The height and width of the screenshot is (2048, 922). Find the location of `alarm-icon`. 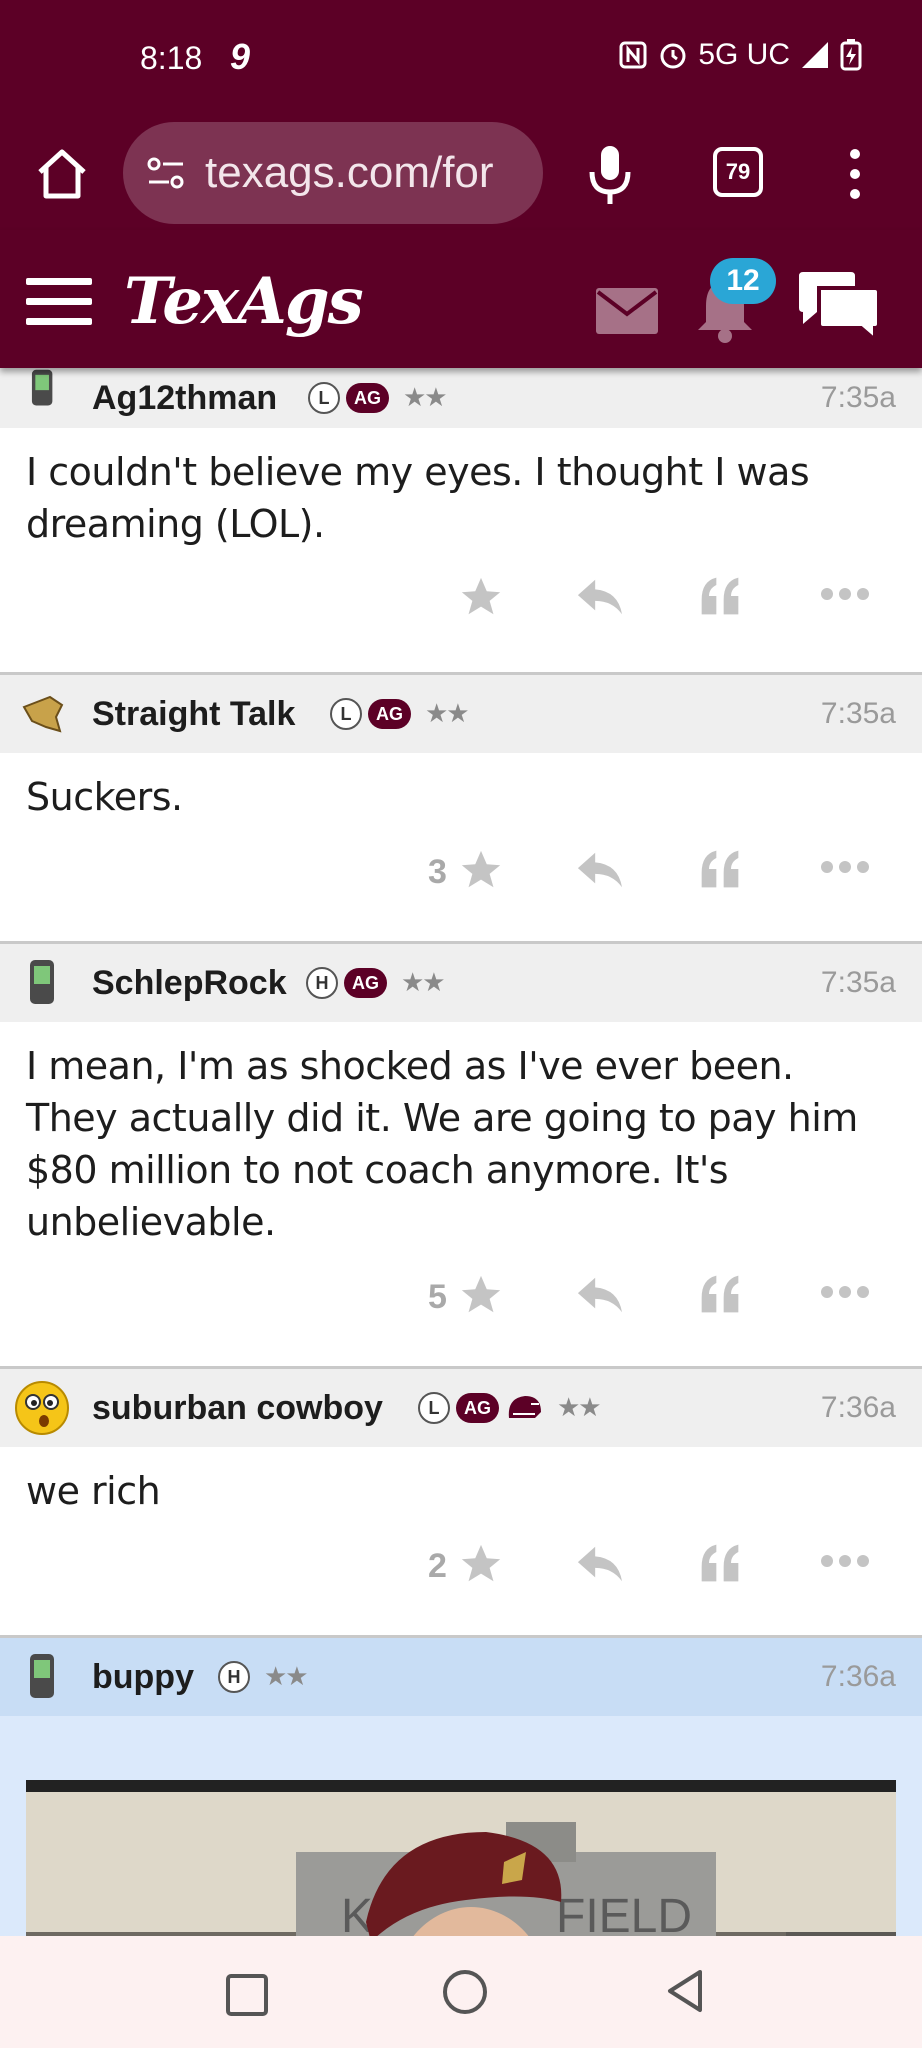

alarm-icon is located at coordinates (673, 56).